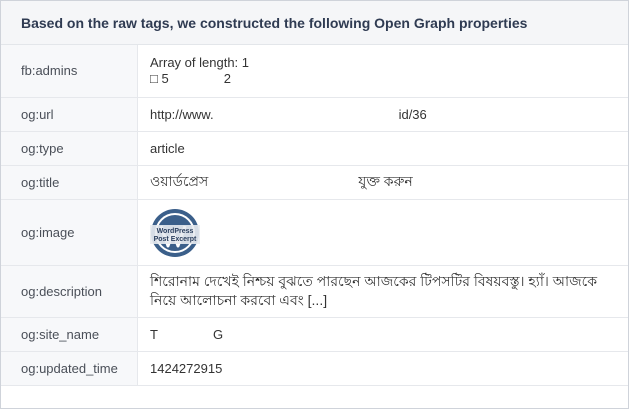  What do you see at coordinates (69, 71) in the screenshot?
I see `property-key: fb:admins` at bounding box center [69, 71].